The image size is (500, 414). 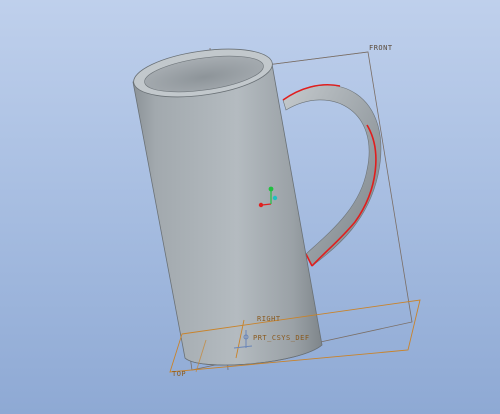 What do you see at coordinates (269, 319) in the screenshot?
I see `right-plane-label: RIGHT` at bounding box center [269, 319].